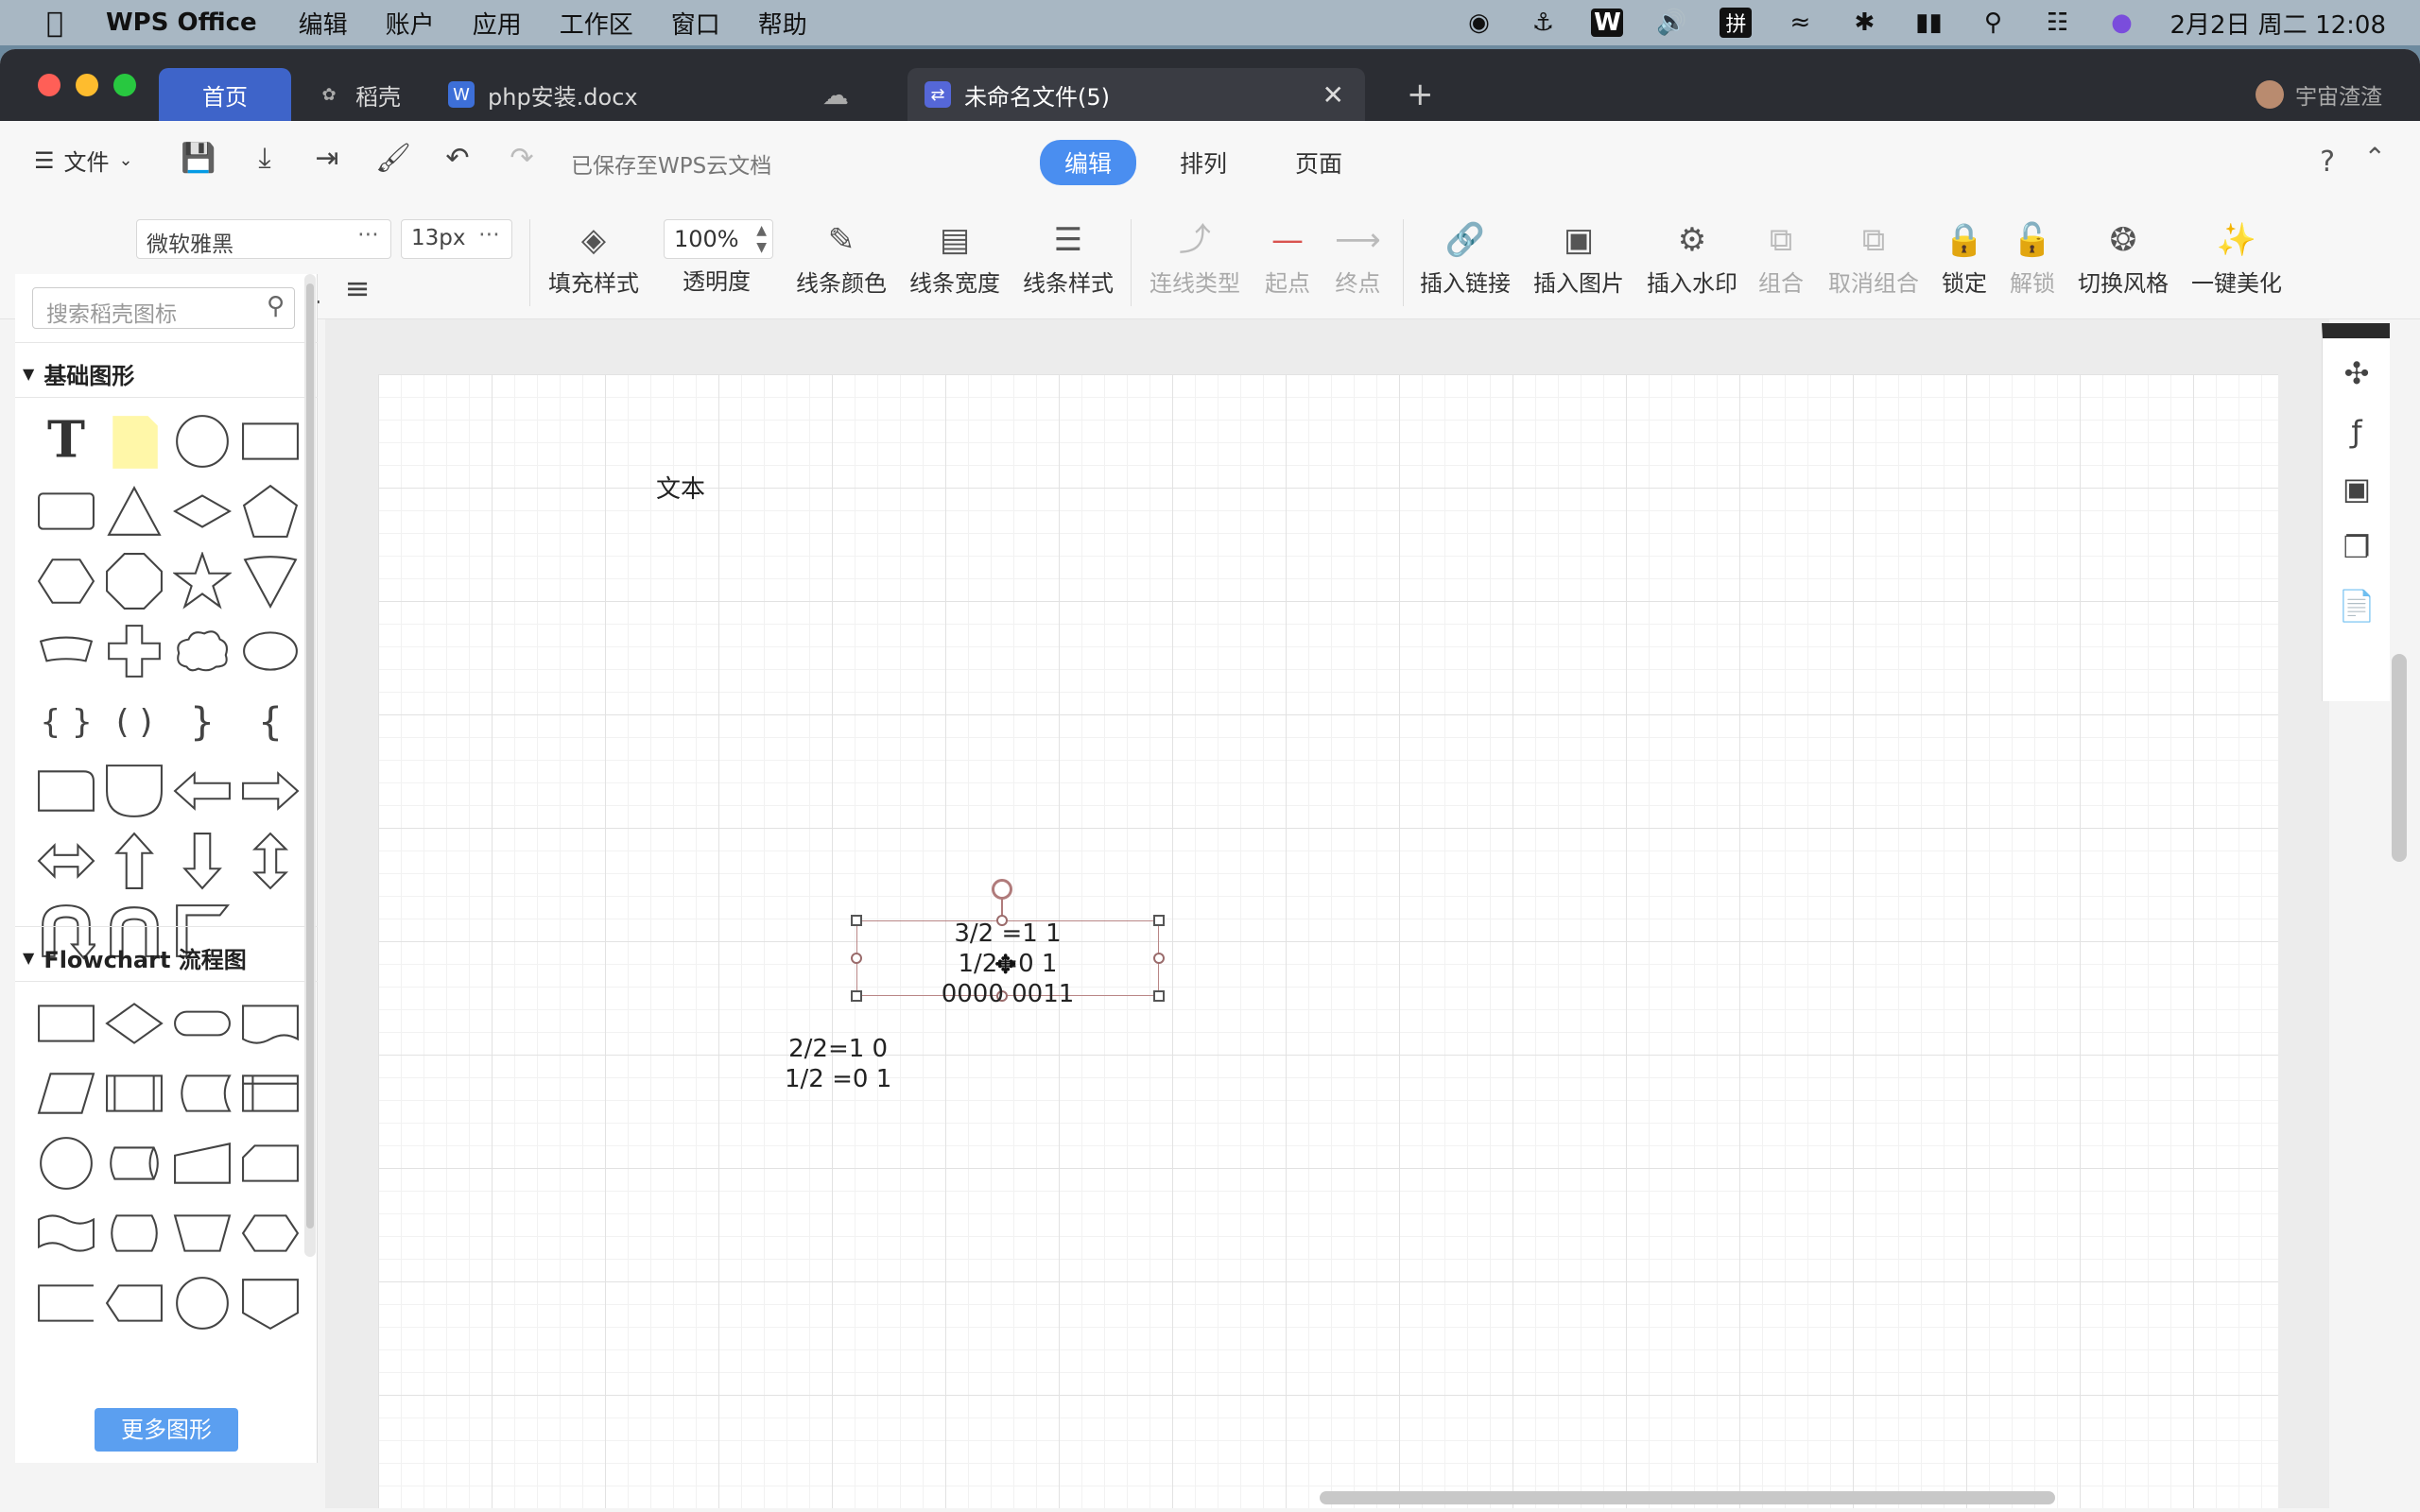  I want to click on up-arrow-shape, so click(134, 861).